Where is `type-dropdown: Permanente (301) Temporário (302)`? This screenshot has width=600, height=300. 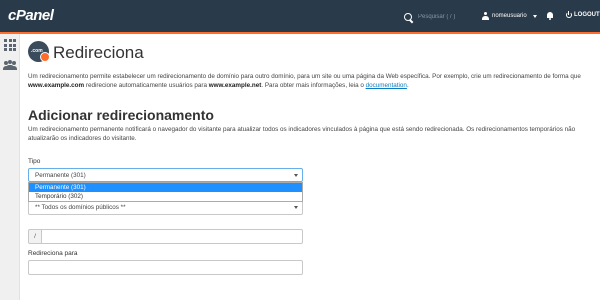 type-dropdown: Permanente (301) Temporário (302) is located at coordinates (165, 192).